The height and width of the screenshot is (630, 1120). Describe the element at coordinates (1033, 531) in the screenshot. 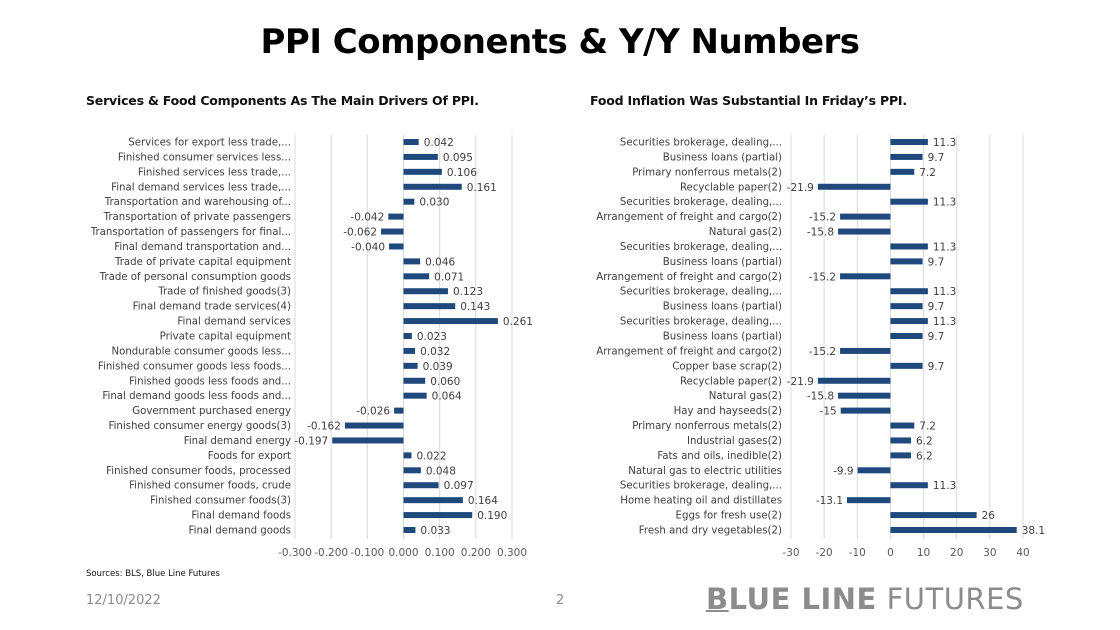

I see `data-label: 38.1` at that location.